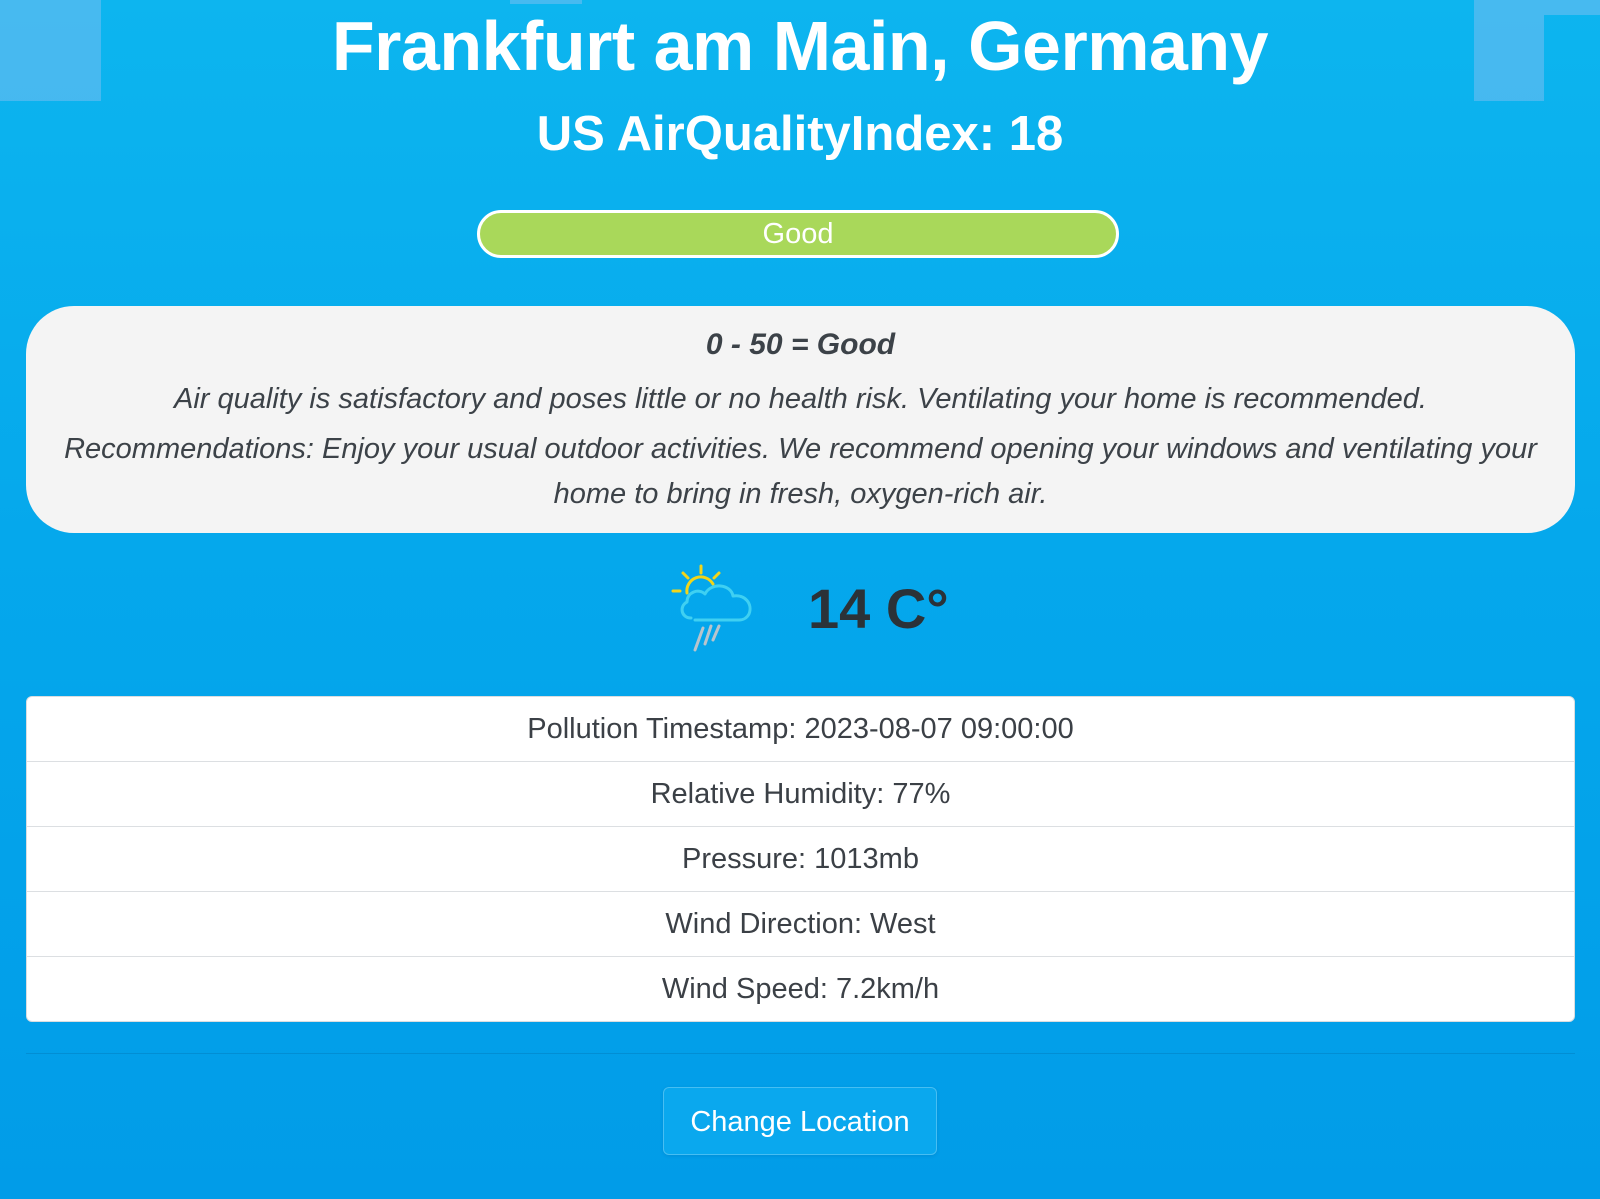 This screenshot has height=1199, width=1600. Describe the element at coordinates (800, 46) in the screenshot. I see `location-title: Frankfurt am Main, Germany` at that location.